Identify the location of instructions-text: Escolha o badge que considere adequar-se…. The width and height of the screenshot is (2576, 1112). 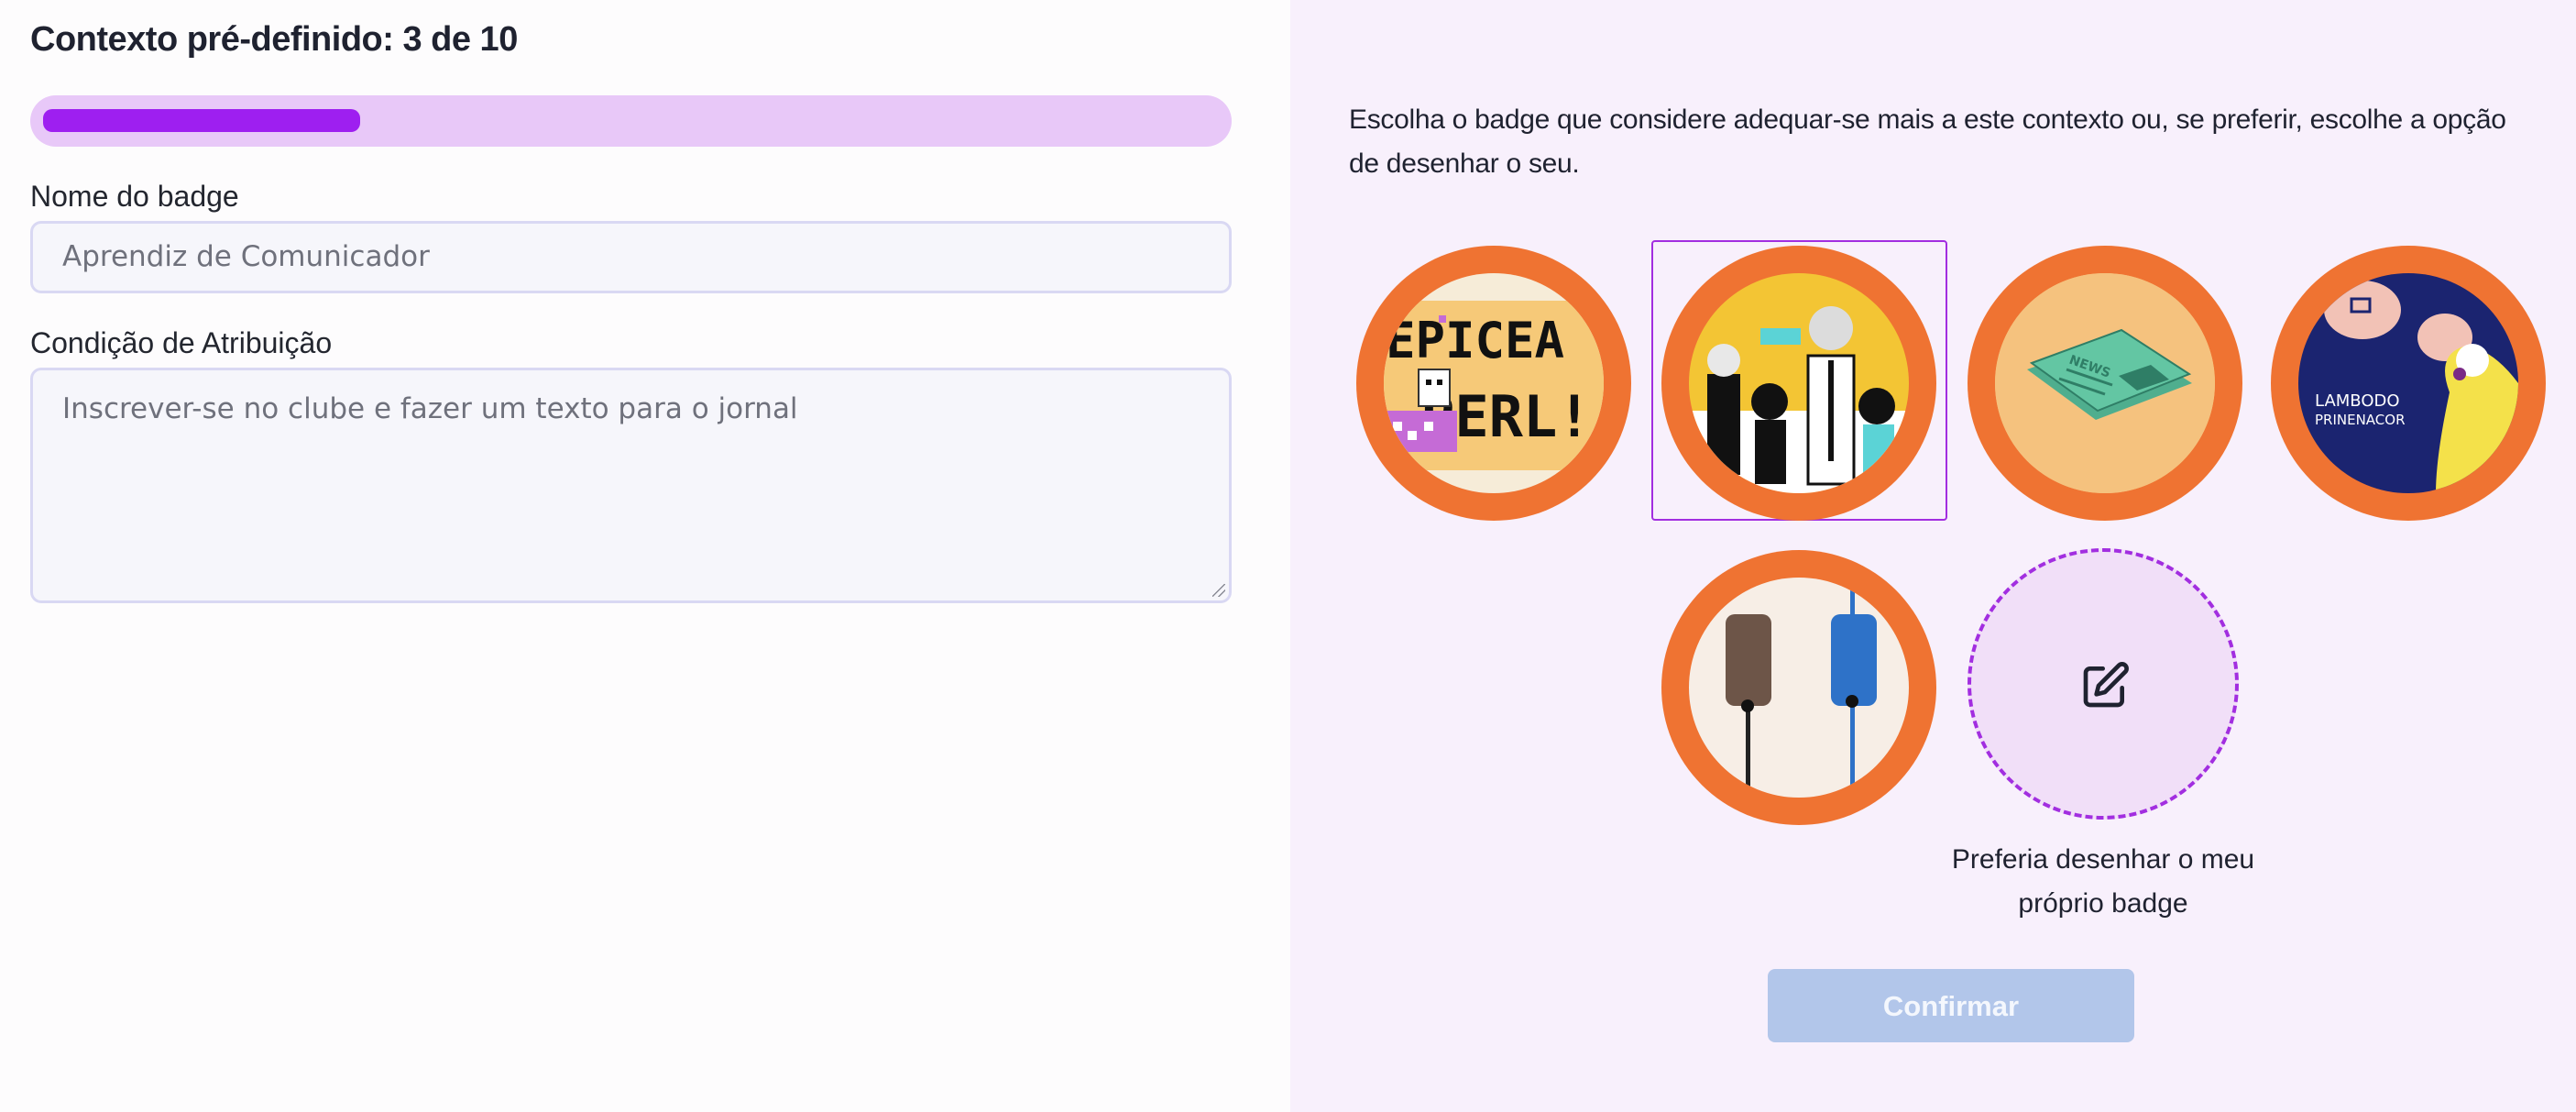
(1927, 142).